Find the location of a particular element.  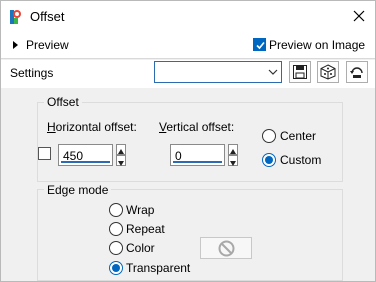

dropdown-chevron-icon is located at coordinates (273, 72).